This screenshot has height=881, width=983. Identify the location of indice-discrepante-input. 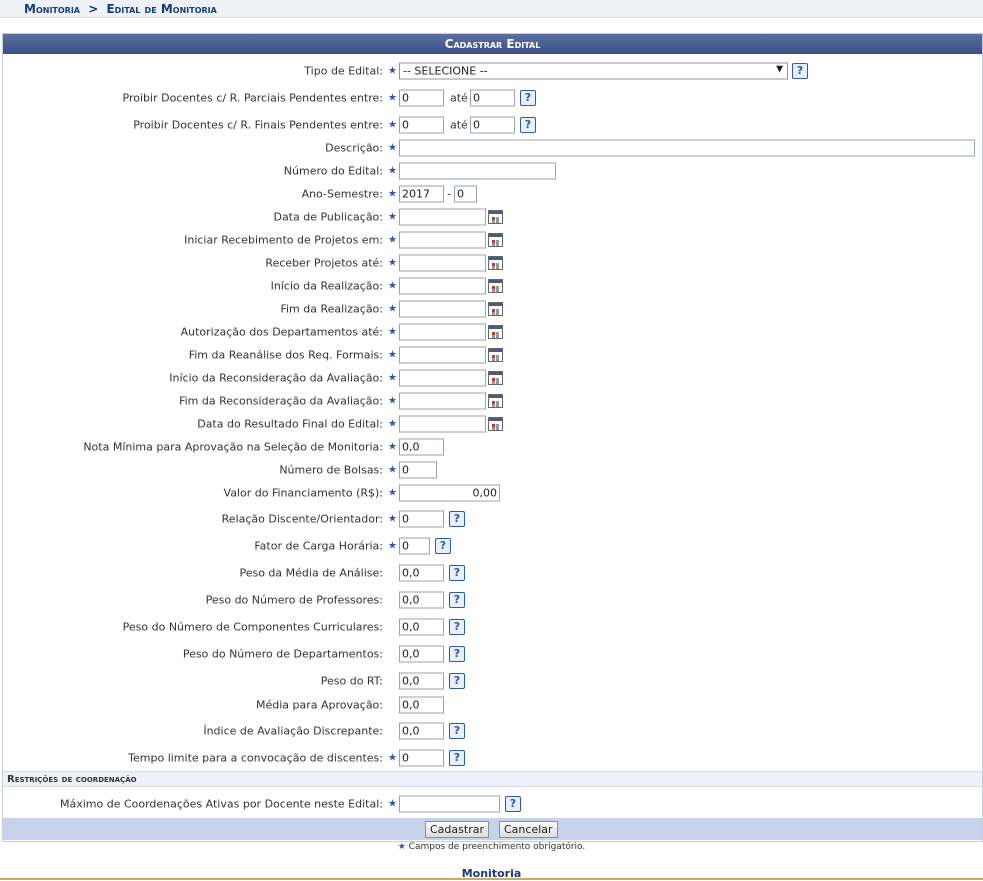
(421, 731).